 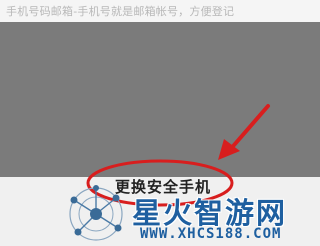 I want to click on watermark-url: WWW.XHCS188.COM, so click(x=211, y=234).